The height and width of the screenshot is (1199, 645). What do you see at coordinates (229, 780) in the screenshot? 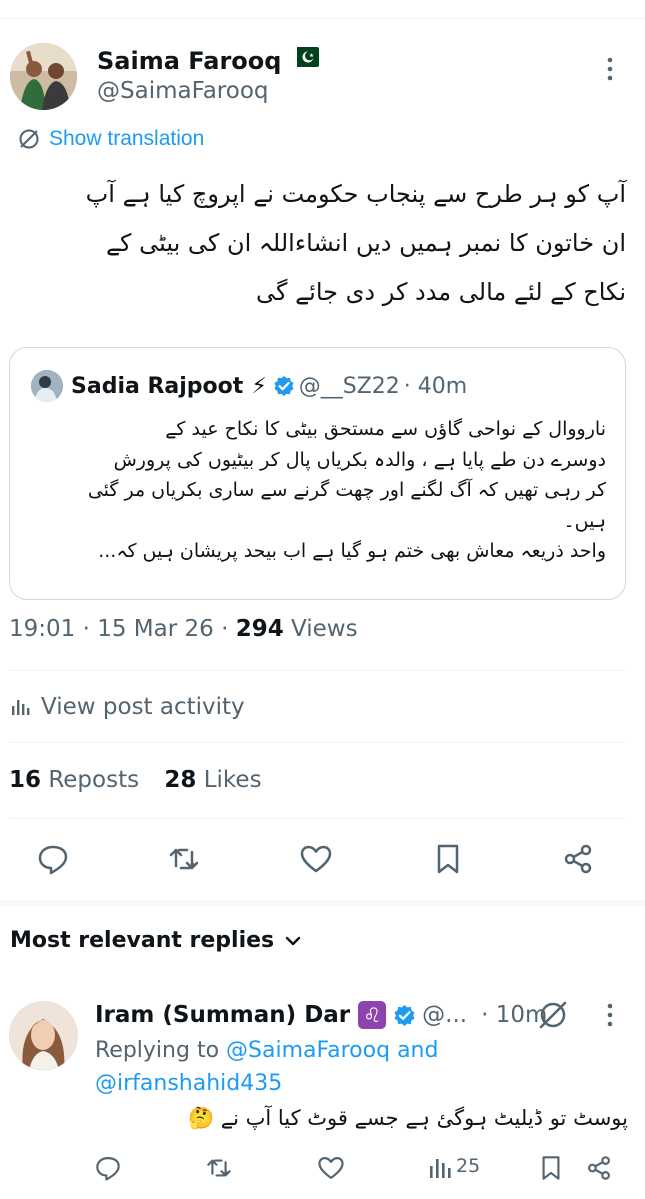
I see `likes-label: Likes` at bounding box center [229, 780].